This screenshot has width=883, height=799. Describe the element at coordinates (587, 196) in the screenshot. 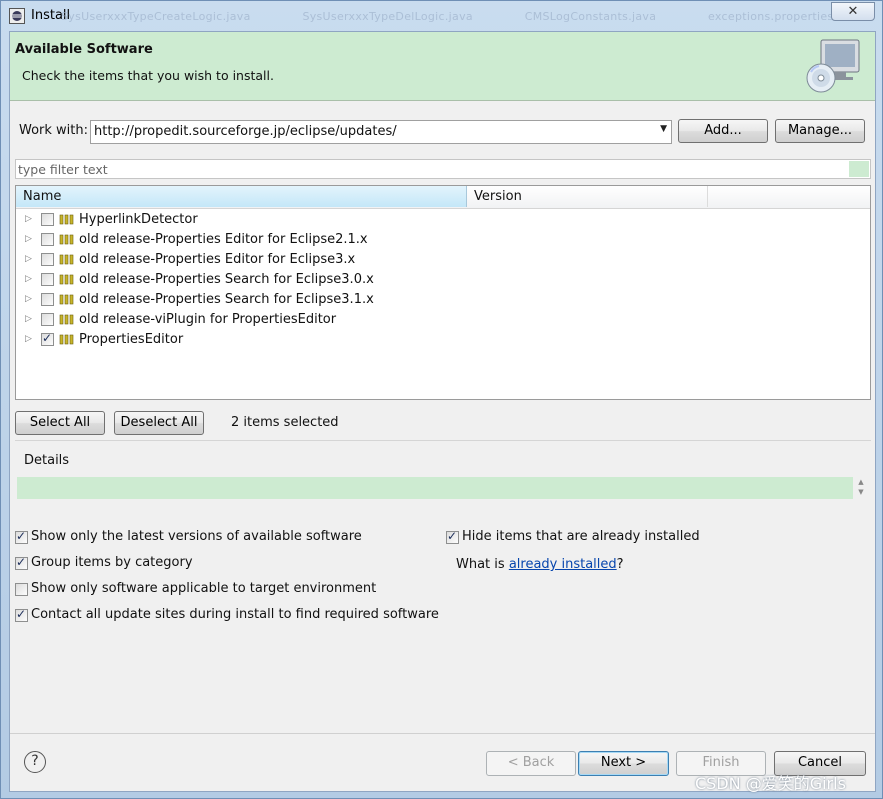

I see `column-version-header: Version` at that location.